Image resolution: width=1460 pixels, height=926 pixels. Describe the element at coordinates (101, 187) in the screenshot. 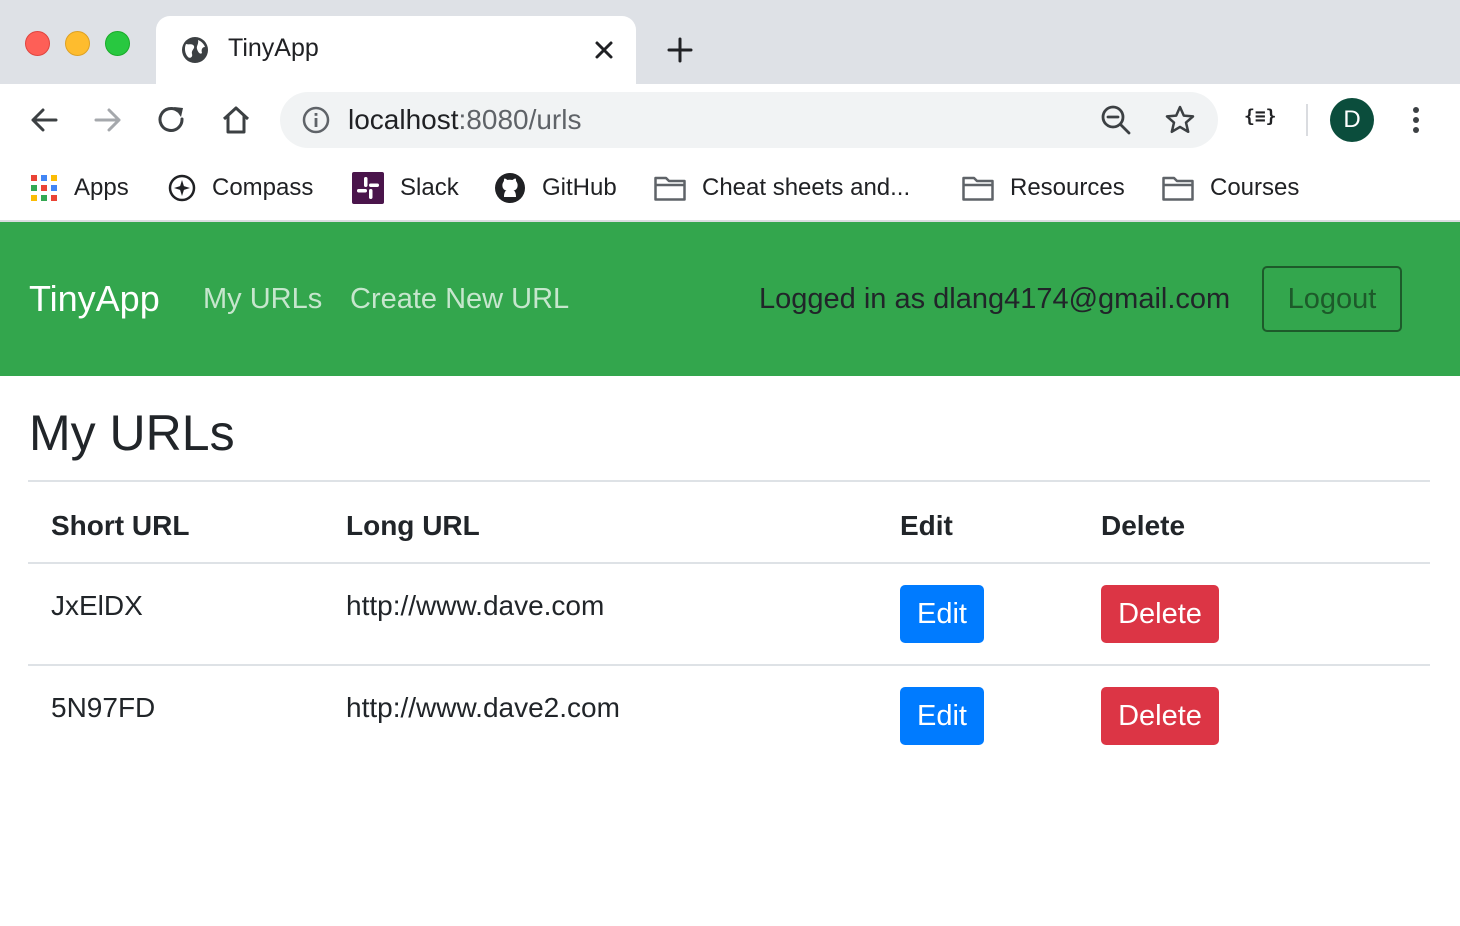

I see `bookmark-label: Apps` at that location.